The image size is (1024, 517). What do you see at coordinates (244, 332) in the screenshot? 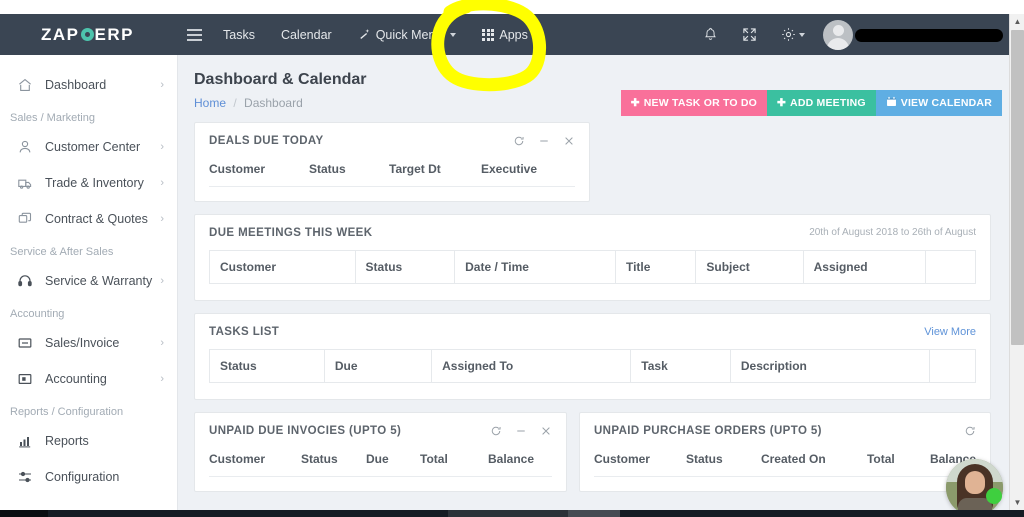
I see `panel-title-tasks-list: TASKS LIST` at bounding box center [244, 332].